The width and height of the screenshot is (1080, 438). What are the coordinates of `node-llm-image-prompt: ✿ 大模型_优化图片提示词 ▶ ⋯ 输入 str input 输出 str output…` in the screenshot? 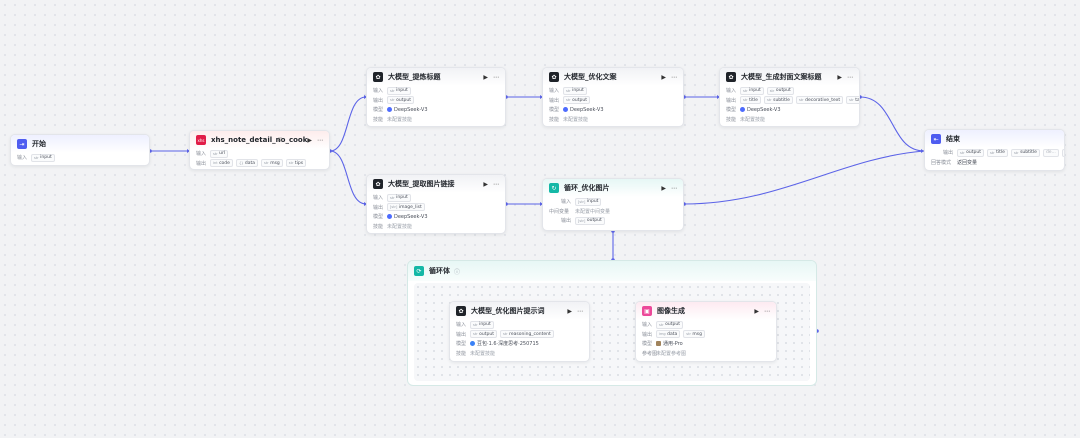 It's located at (519, 331).